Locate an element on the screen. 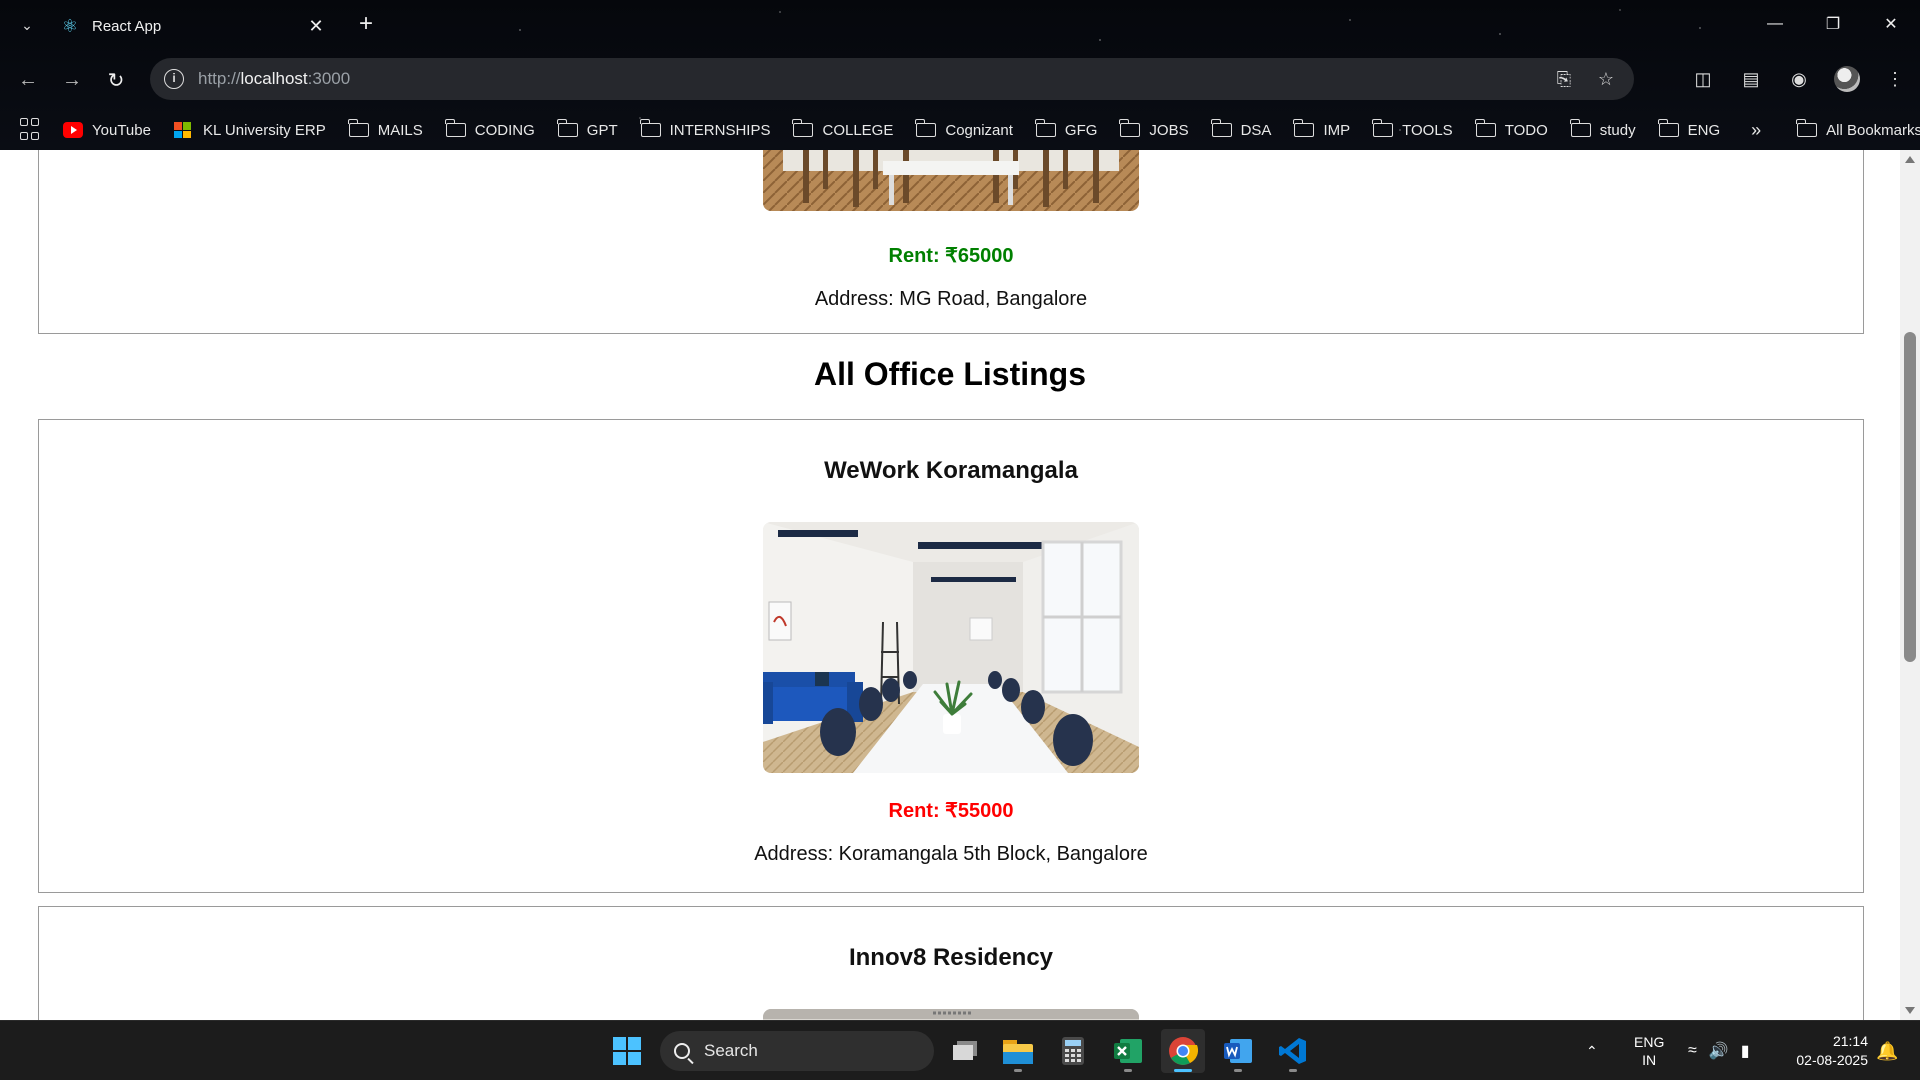  listing-photo-featured is located at coordinates (951, 180).